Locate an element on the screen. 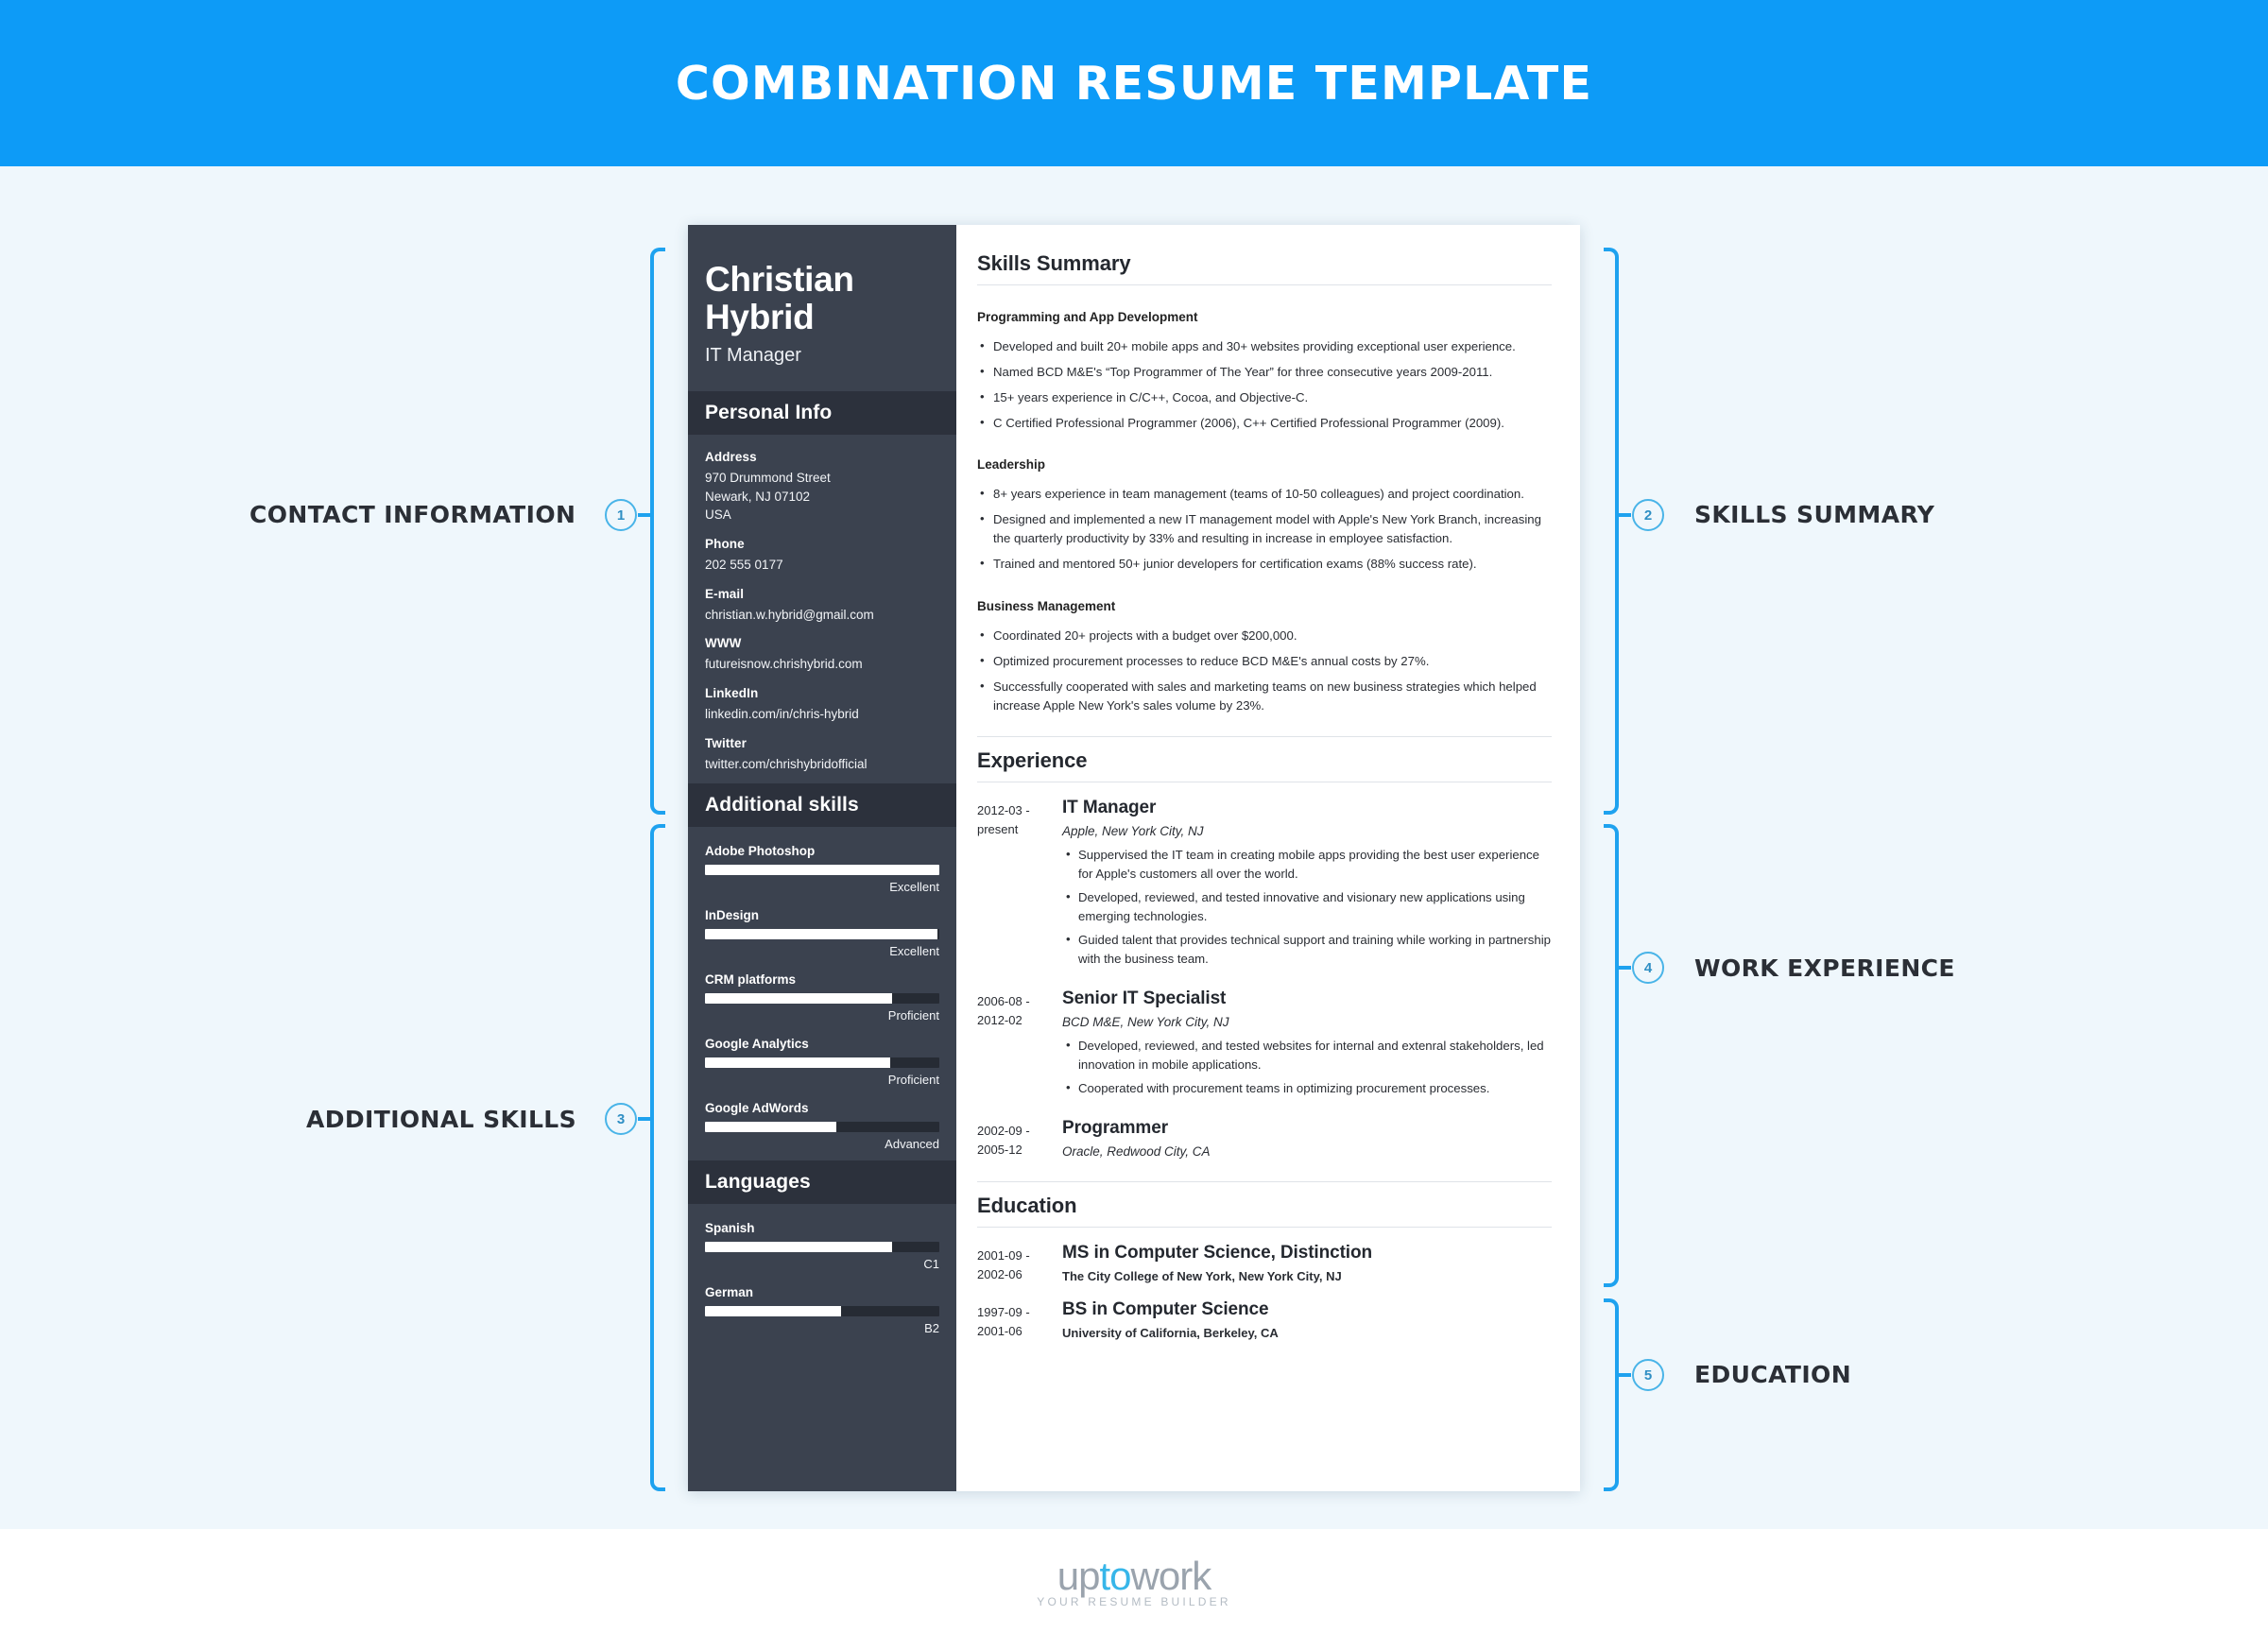  annotation-number-4: 4 is located at coordinates (1648, 968).